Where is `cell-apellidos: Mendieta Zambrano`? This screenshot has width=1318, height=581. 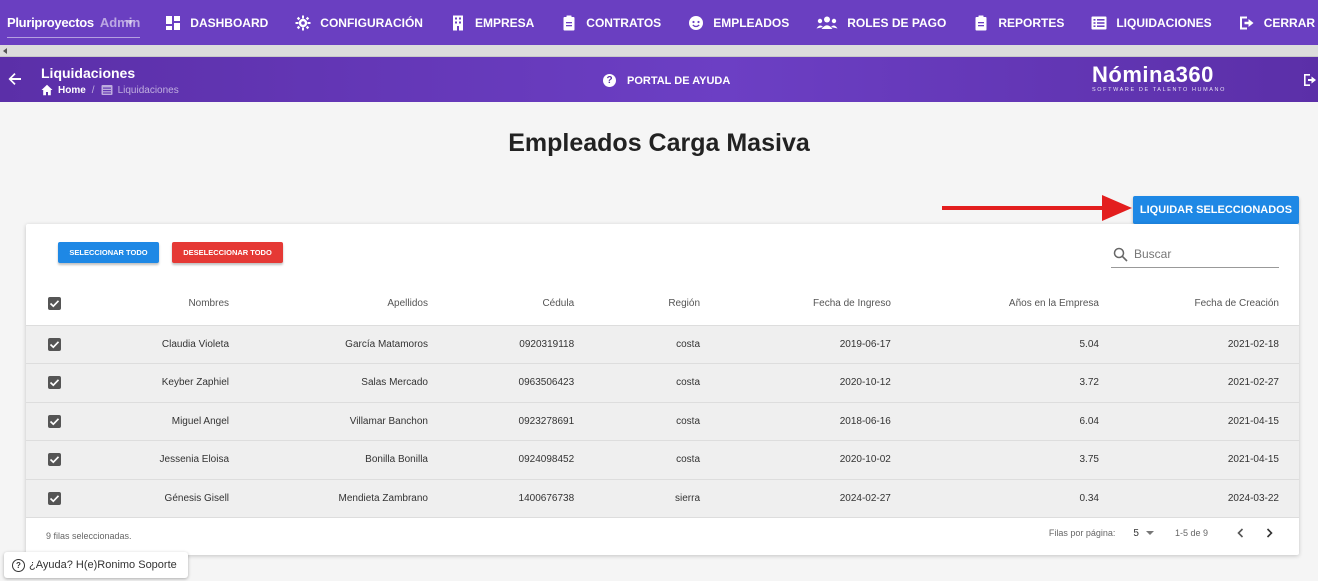
cell-apellidos: Mendieta Zambrano is located at coordinates (328, 498).